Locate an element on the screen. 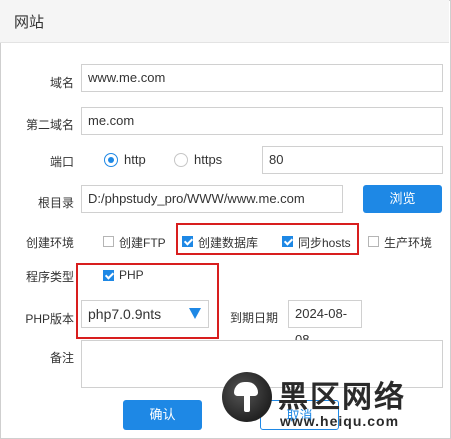 The height and width of the screenshot is (439, 451). second-domain-label: 第二域名 is located at coordinates (49, 125).